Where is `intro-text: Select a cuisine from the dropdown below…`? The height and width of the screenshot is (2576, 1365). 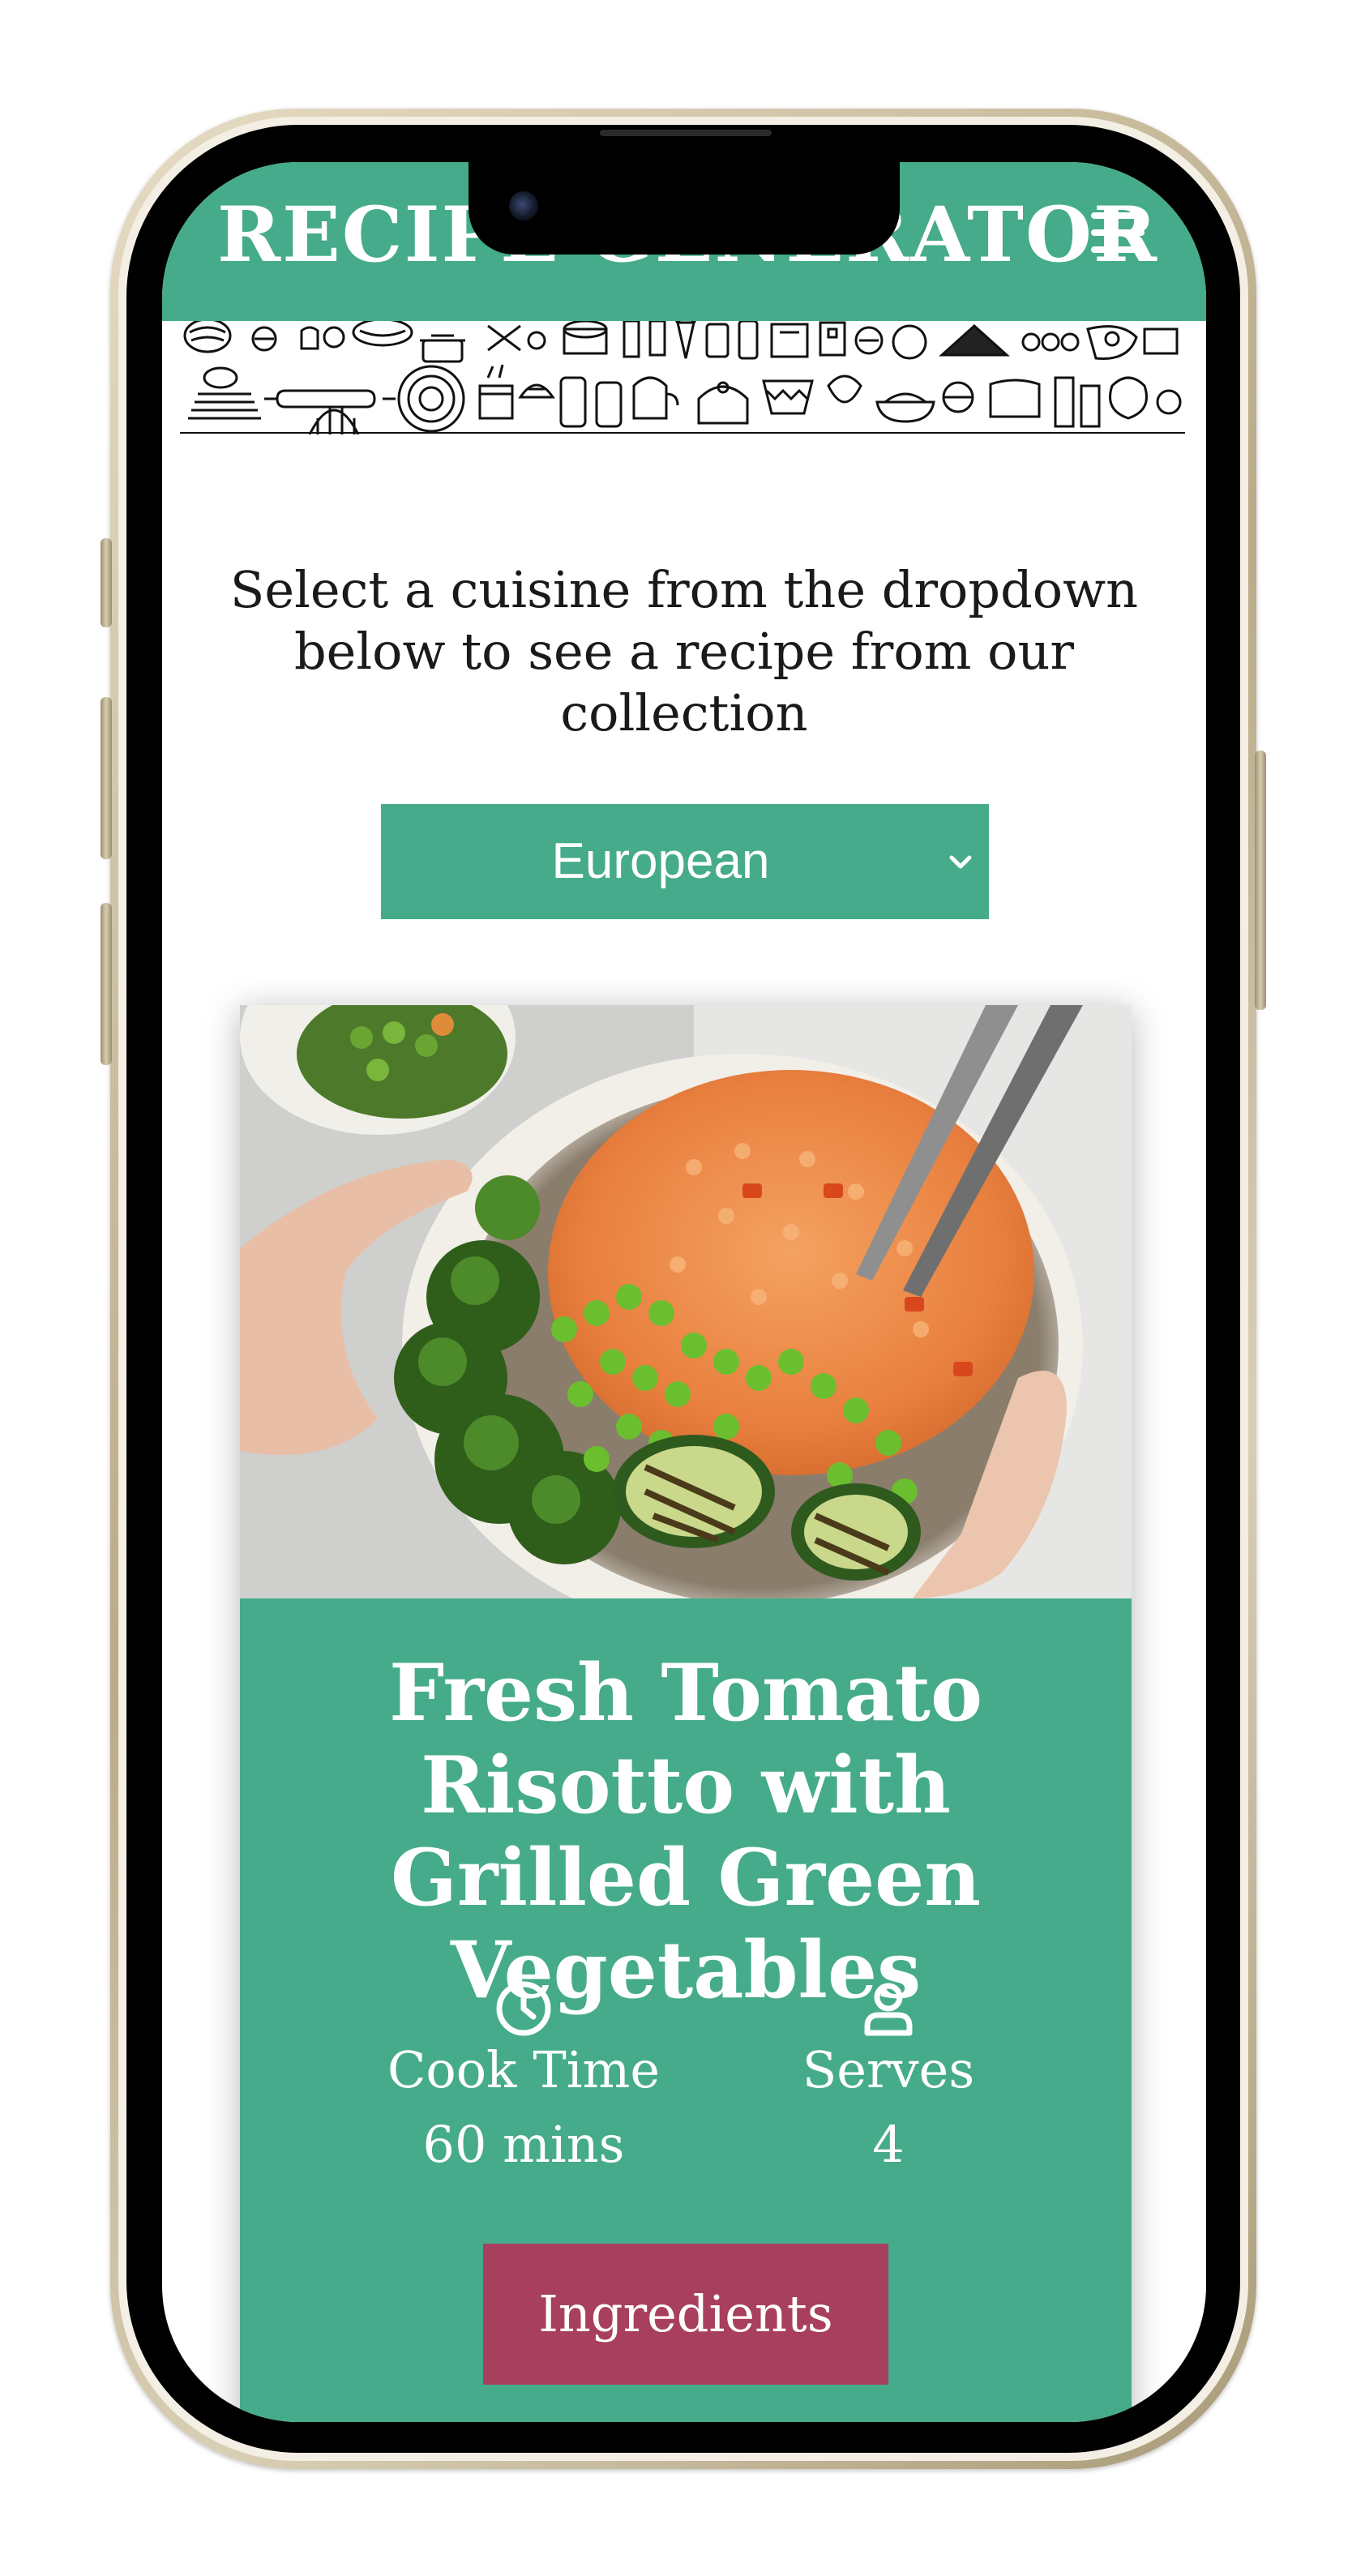 intro-text: Select a cuisine from the dropdown below… is located at coordinates (684, 651).